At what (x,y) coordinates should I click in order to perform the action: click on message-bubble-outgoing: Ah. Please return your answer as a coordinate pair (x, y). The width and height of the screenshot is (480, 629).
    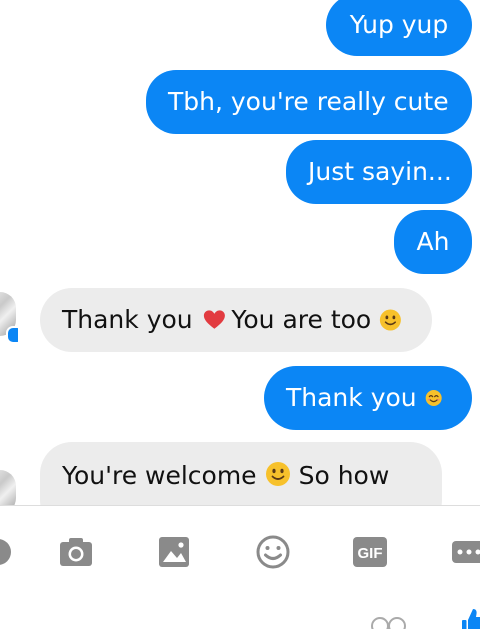
    Looking at the image, I should click on (433, 242).